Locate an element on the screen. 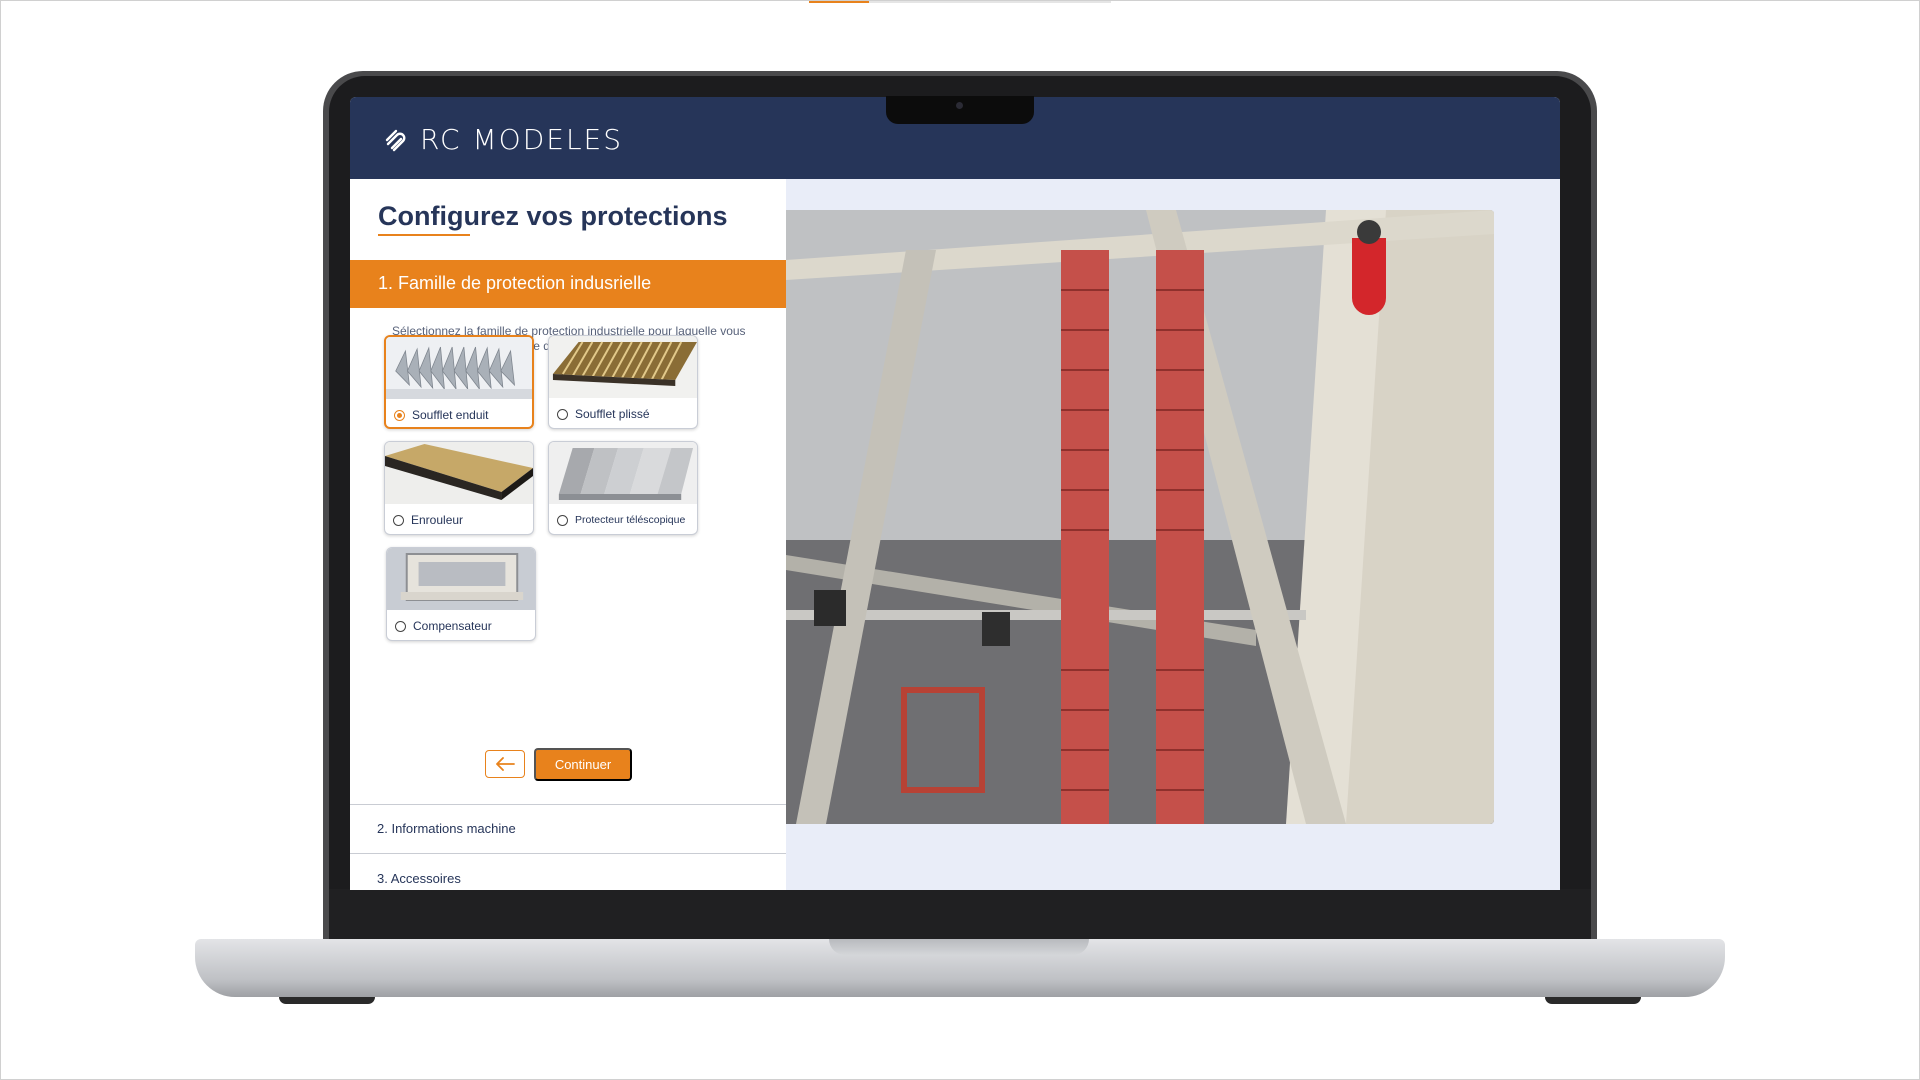  step-2-label: 2. Informations machine is located at coordinates (446, 828).